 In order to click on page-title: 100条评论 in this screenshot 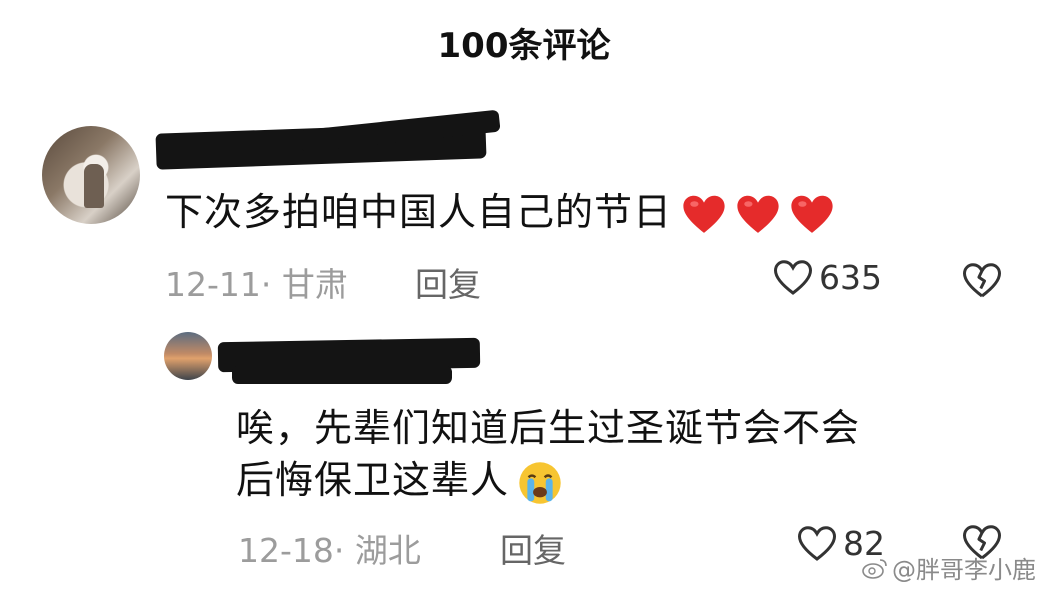, I will do `click(524, 46)`.